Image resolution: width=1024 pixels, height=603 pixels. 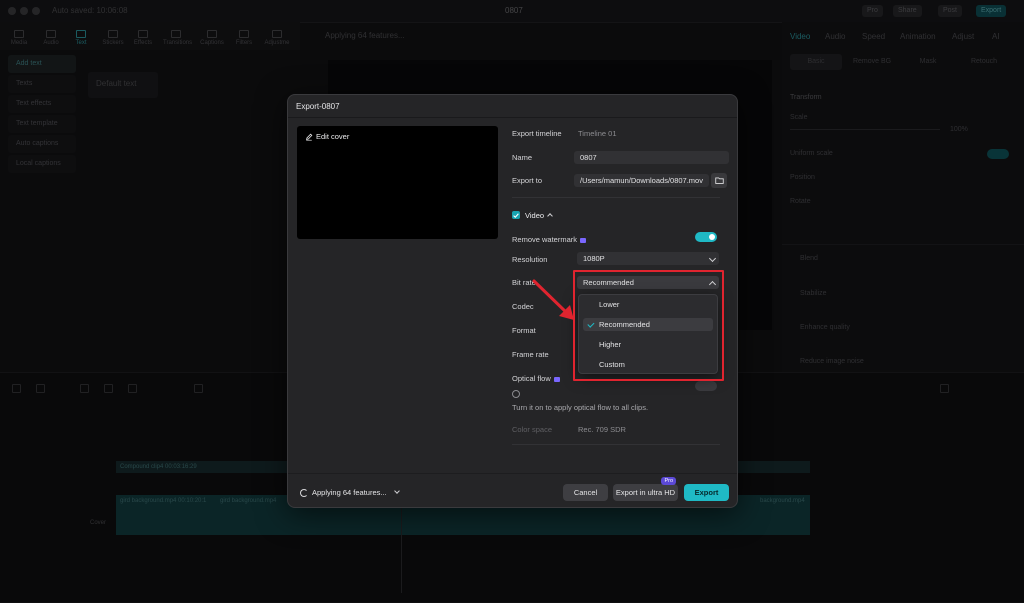 I want to click on pencil-icon, so click(x=309, y=137).